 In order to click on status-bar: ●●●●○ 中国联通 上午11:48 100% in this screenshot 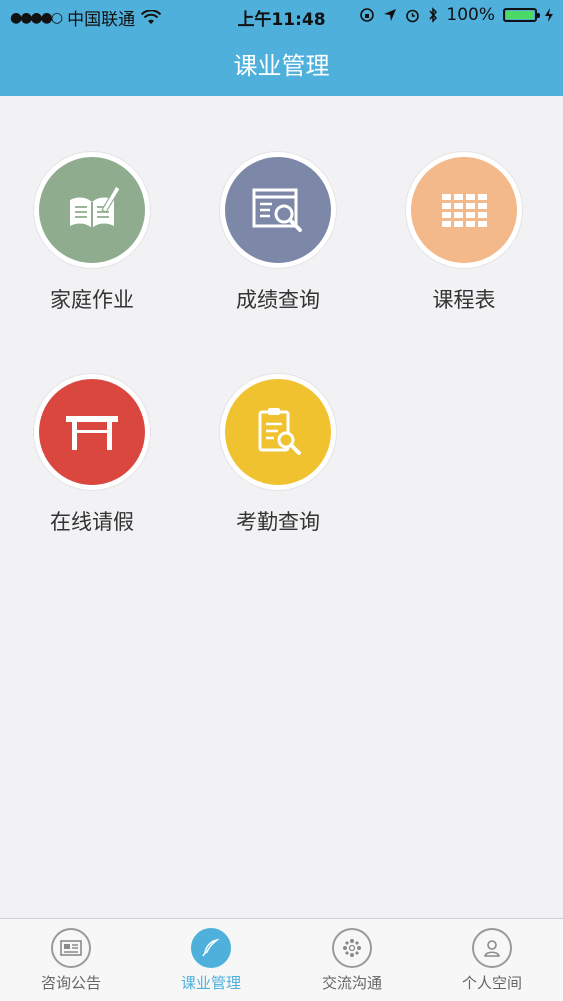, I will do `click(281, 16)`.